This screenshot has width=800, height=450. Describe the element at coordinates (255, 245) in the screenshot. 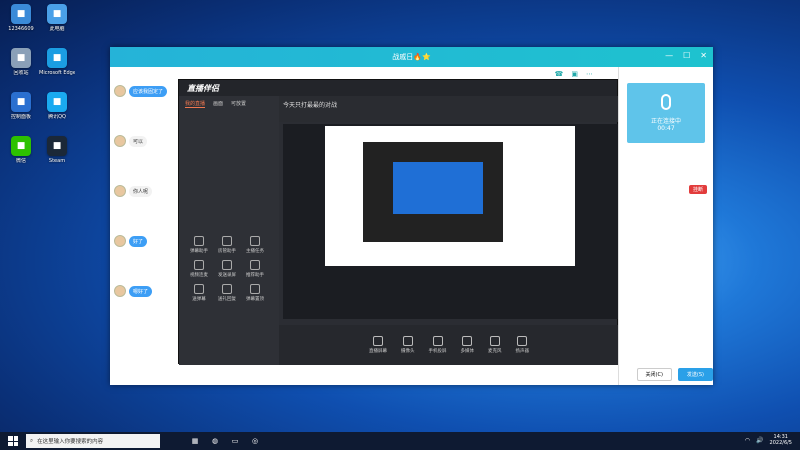

I see `tool-item: 主播任务` at that location.